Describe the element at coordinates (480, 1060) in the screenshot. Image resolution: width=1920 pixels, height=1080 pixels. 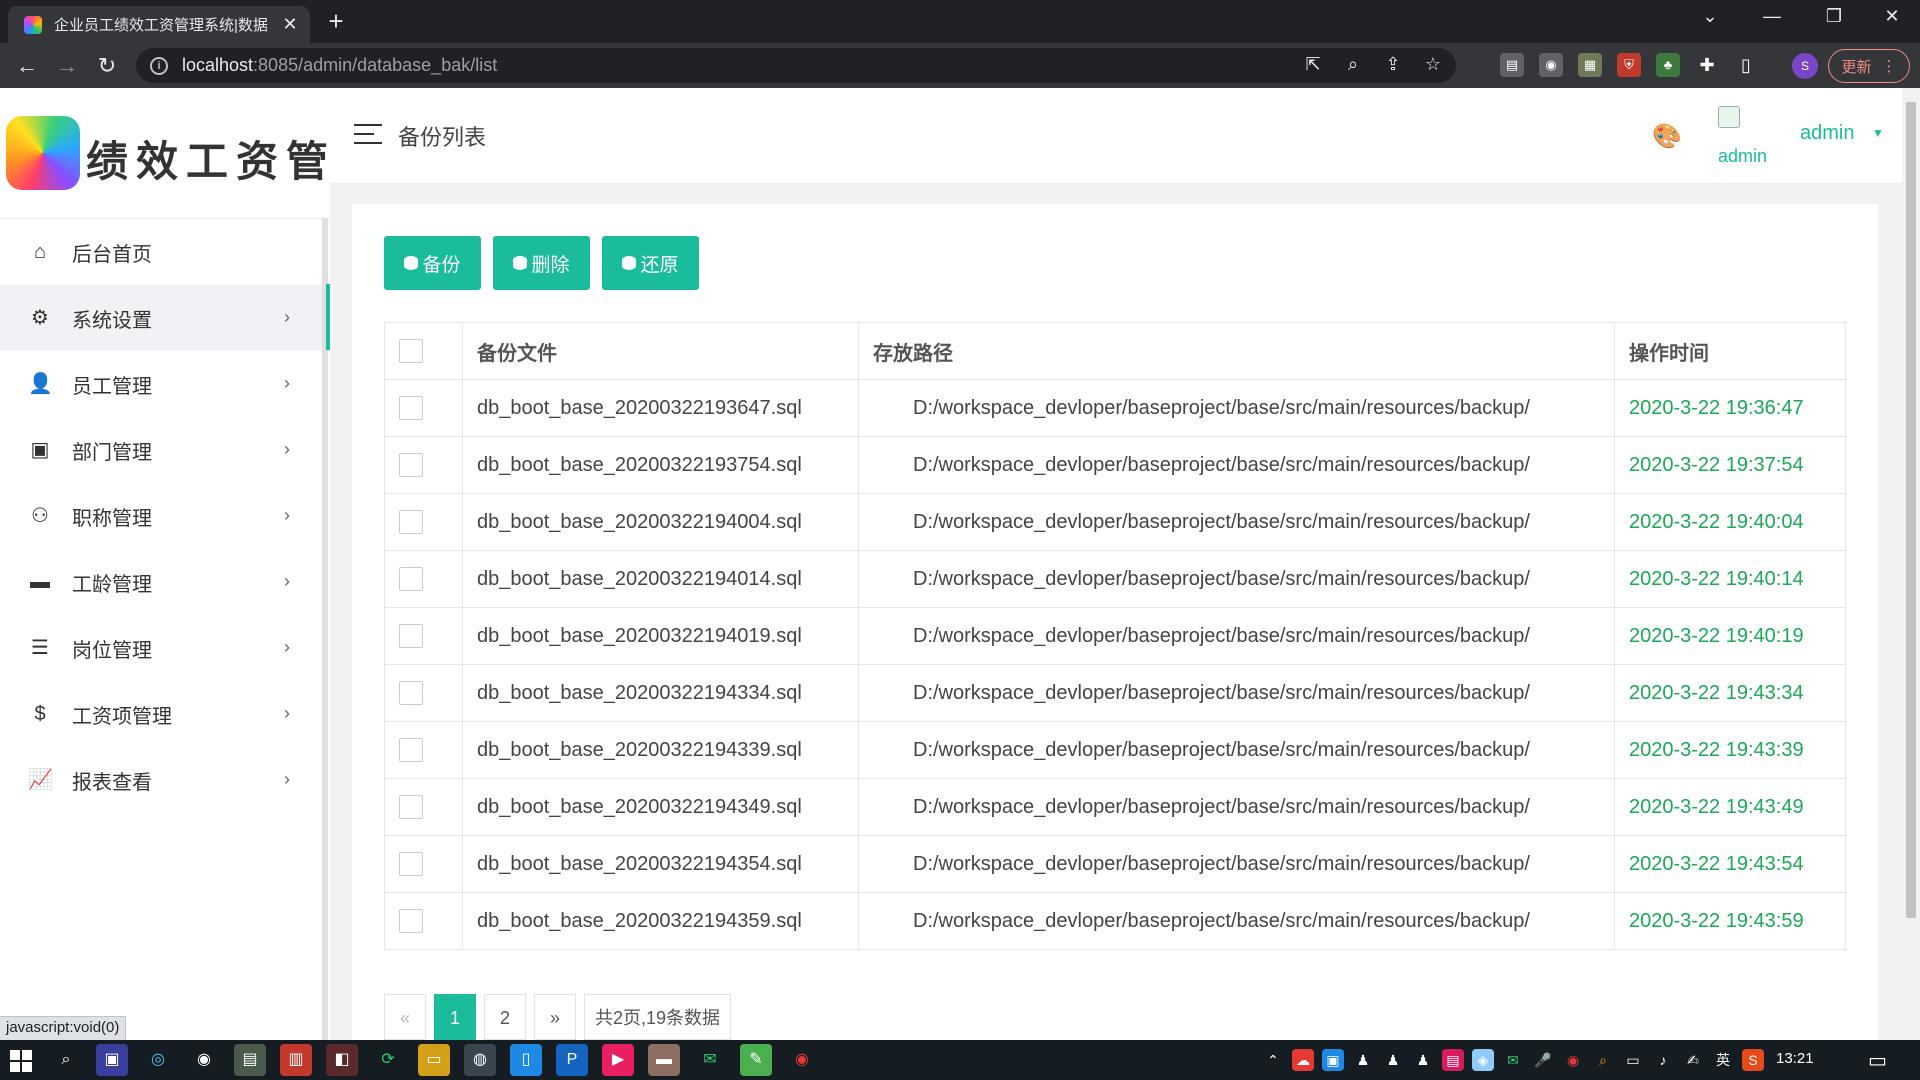
I see `chrome-taskbar-icon: ◍` at that location.